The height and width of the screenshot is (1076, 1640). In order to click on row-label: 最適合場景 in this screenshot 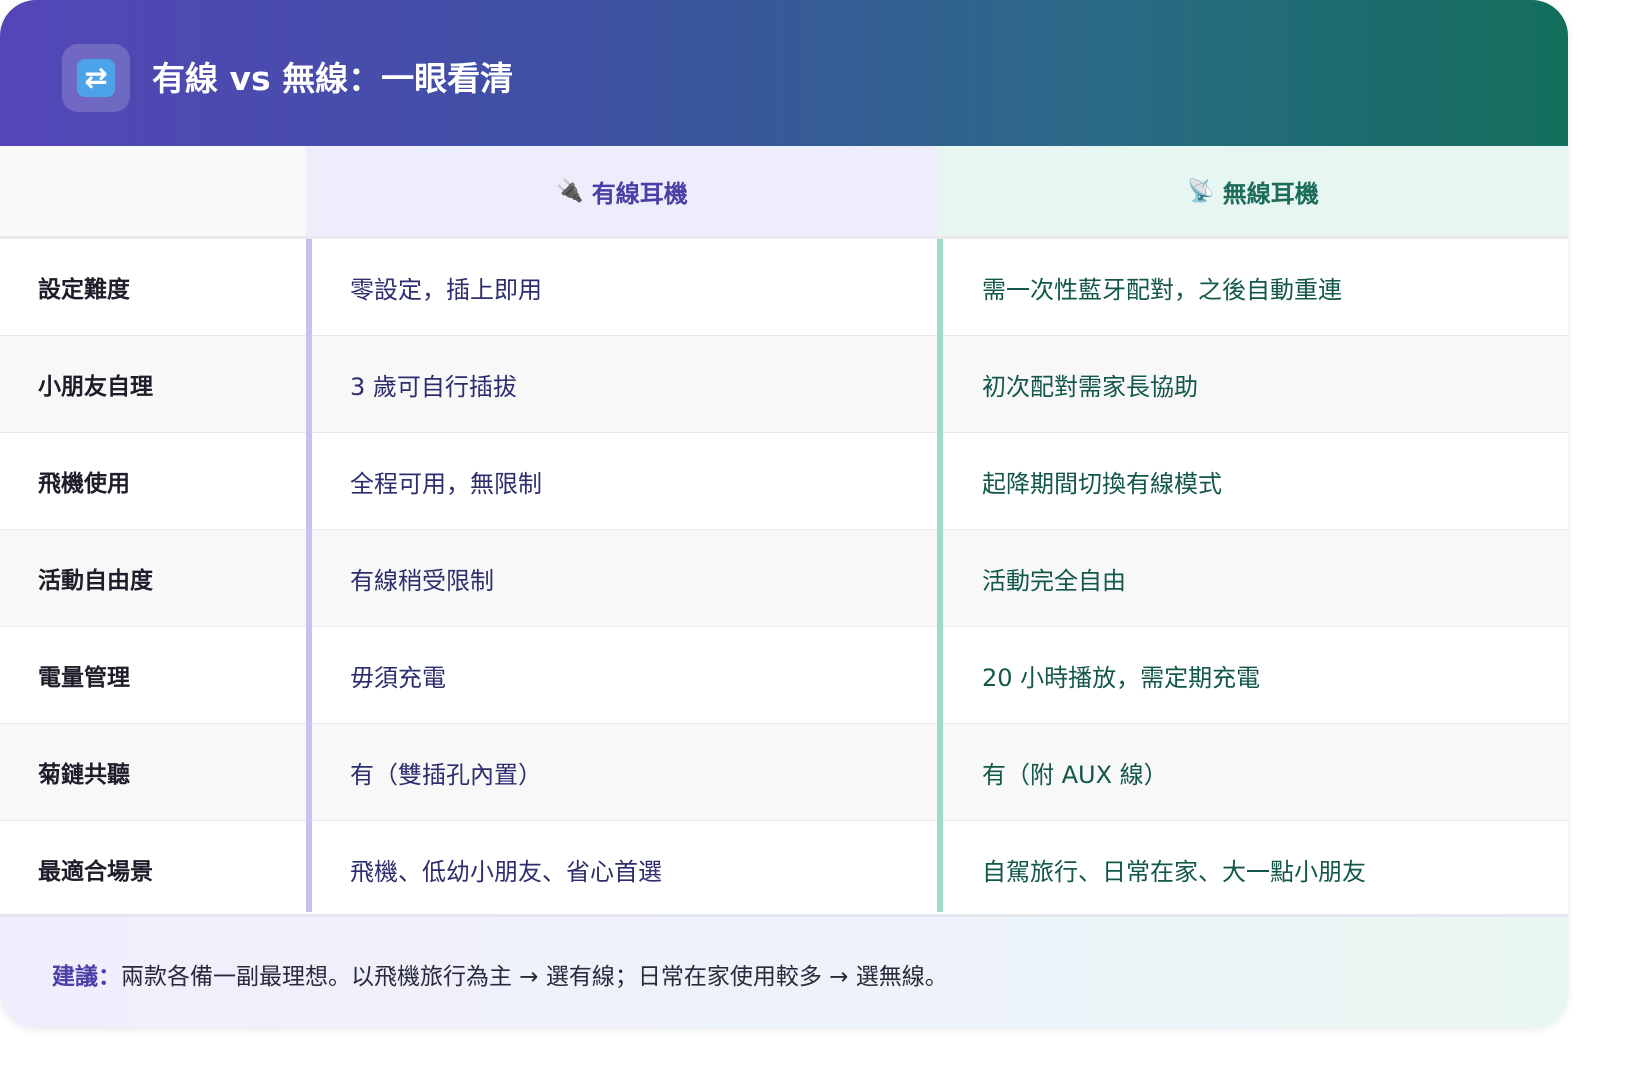, I will do `click(95, 872)`.